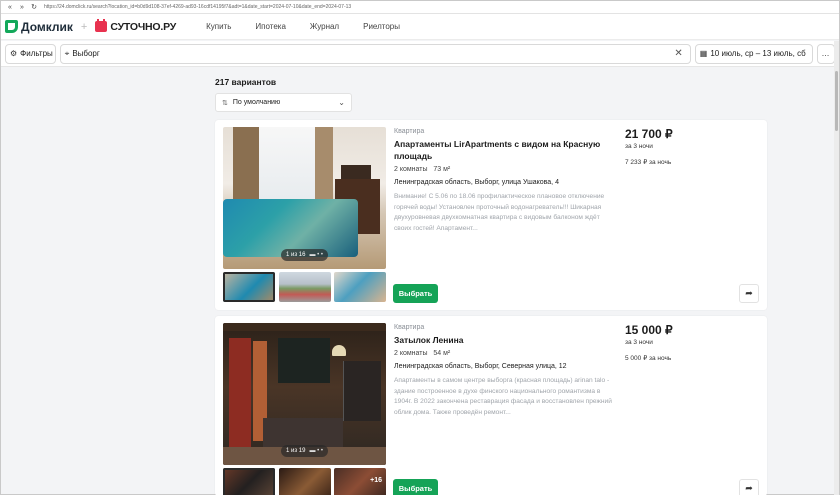  I want to click on sort-icon: ⇅, so click(225, 103).